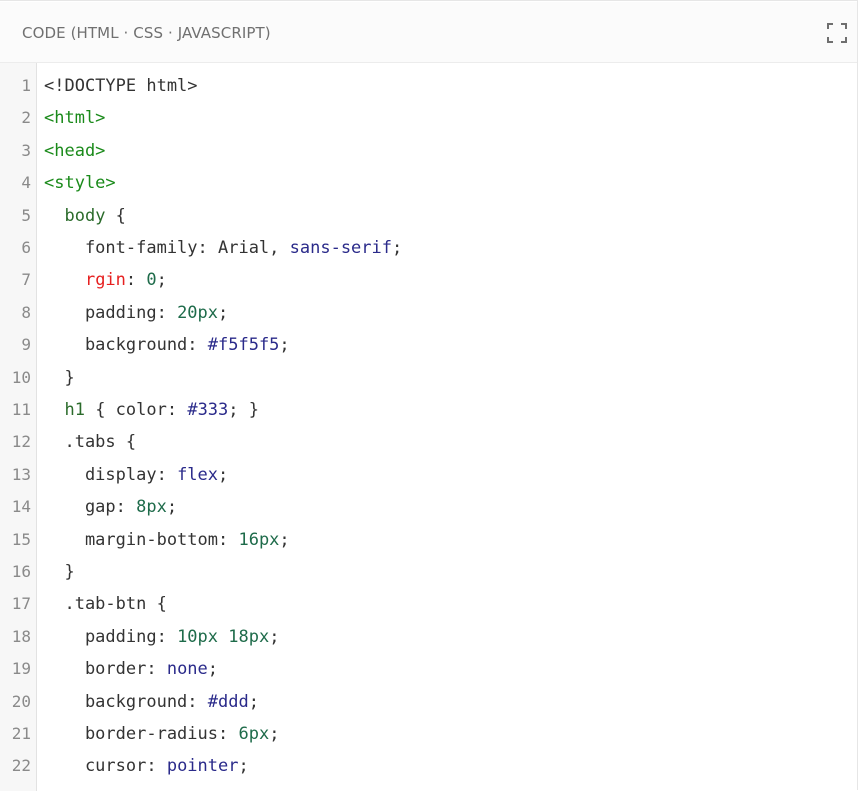 Image resolution: width=858 pixels, height=791 pixels. What do you see at coordinates (167, 248) in the screenshot?
I see `code-token: font-family: Arial,` at bounding box center [167, 248].